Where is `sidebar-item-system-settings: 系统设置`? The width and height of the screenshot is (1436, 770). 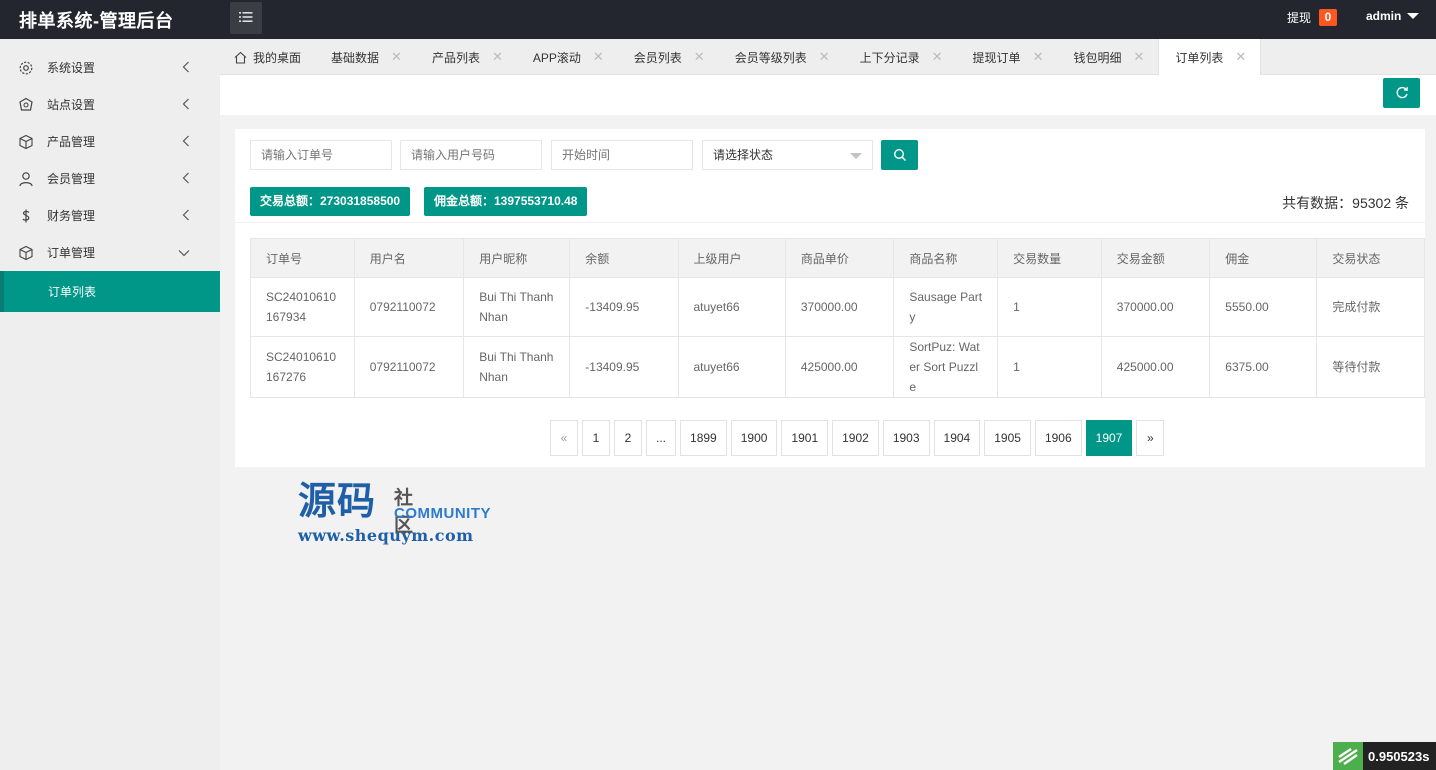
sidebar-item-system-settings: 系统设置 is located at coordinates (110, 67).